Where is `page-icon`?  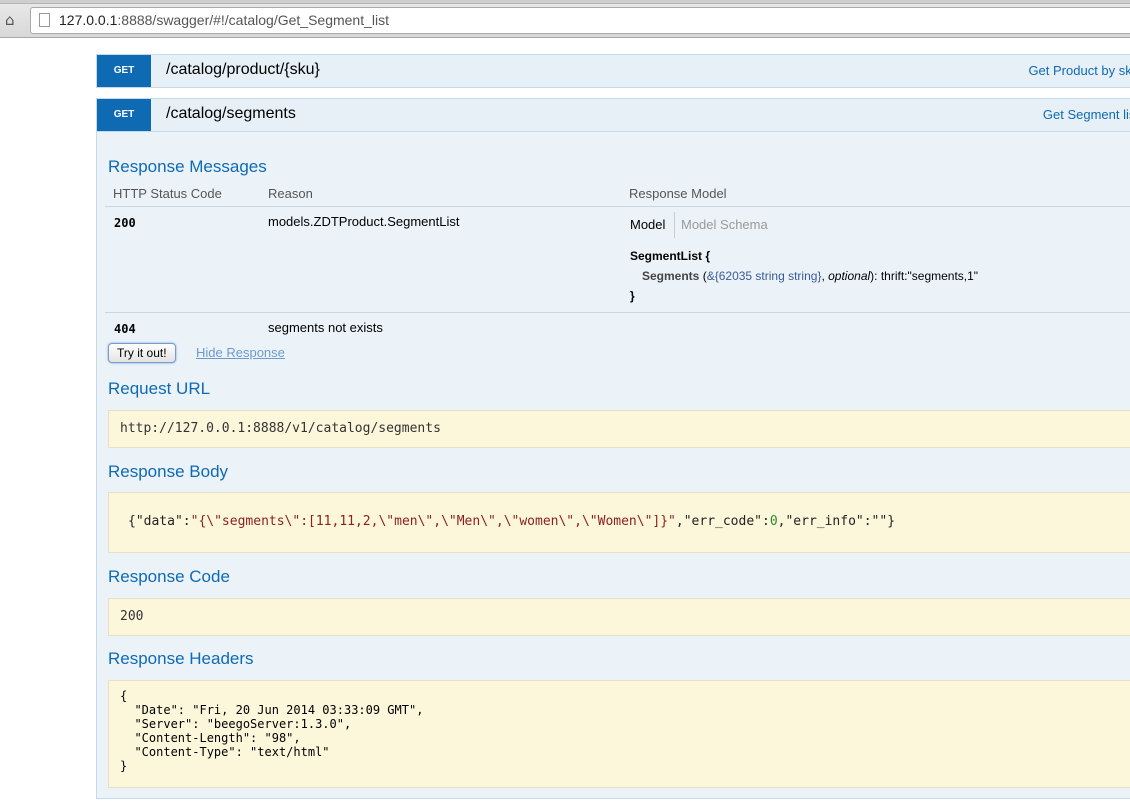
page-icon is located at coordinates (44, 20).